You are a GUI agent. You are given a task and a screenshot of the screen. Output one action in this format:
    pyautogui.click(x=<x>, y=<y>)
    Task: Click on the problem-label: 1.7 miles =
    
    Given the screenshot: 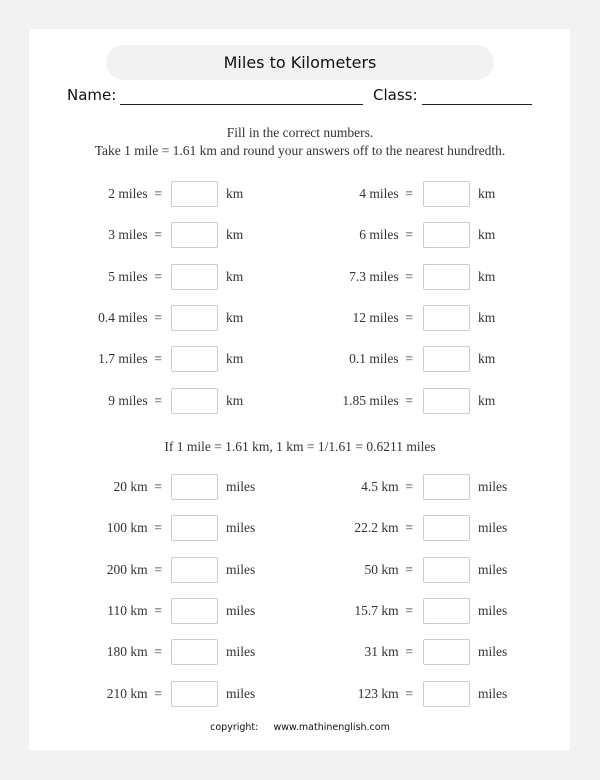 What is the action you would take?
    pyautogui.click(x=130, y=359)
    